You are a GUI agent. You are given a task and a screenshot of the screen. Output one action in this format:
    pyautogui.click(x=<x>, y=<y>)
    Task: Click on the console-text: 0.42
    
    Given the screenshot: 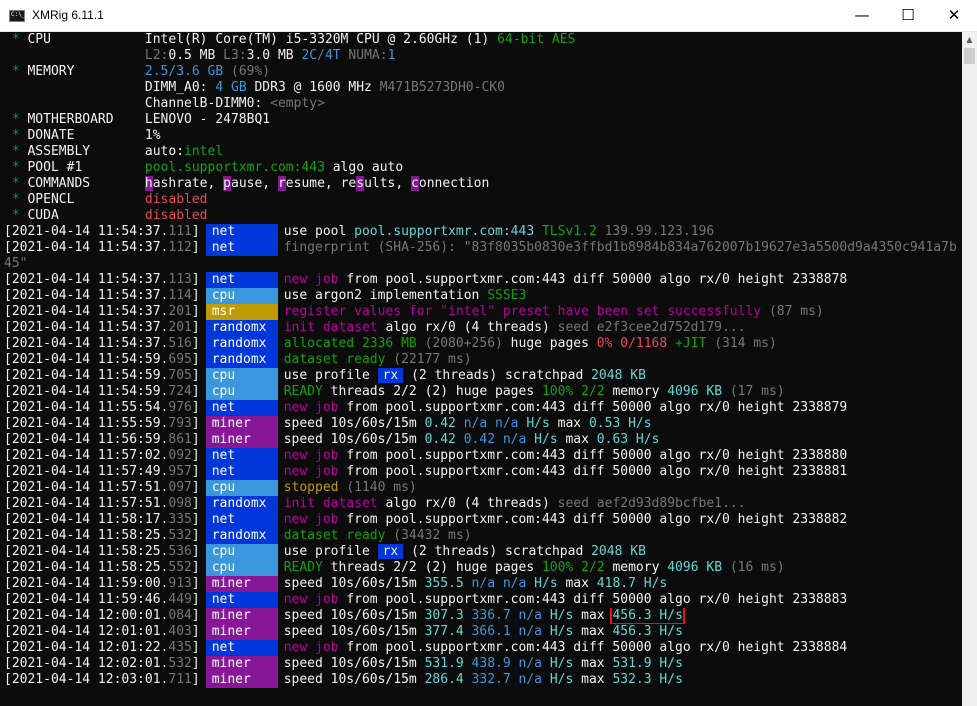 What is the action you would take?
    pyautogui.click(x=444, y=423)
    